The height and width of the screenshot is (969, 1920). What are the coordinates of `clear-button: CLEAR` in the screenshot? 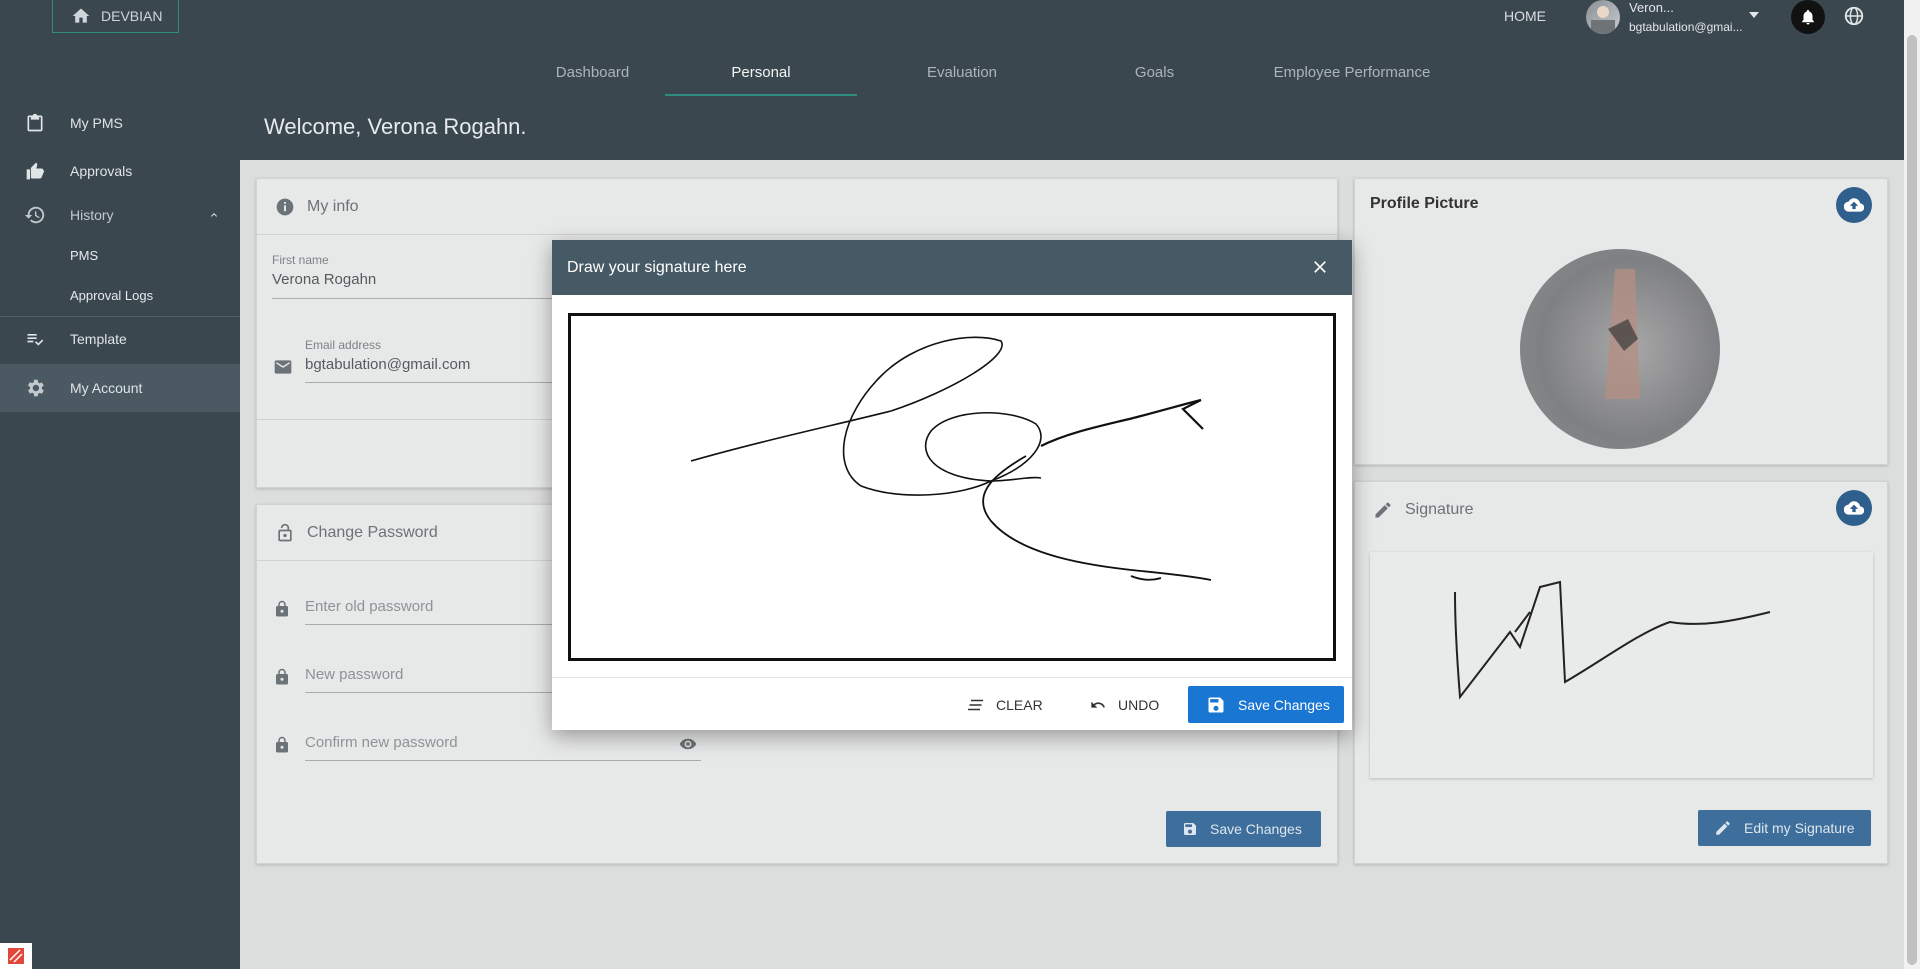 It's located at (1005, 705).